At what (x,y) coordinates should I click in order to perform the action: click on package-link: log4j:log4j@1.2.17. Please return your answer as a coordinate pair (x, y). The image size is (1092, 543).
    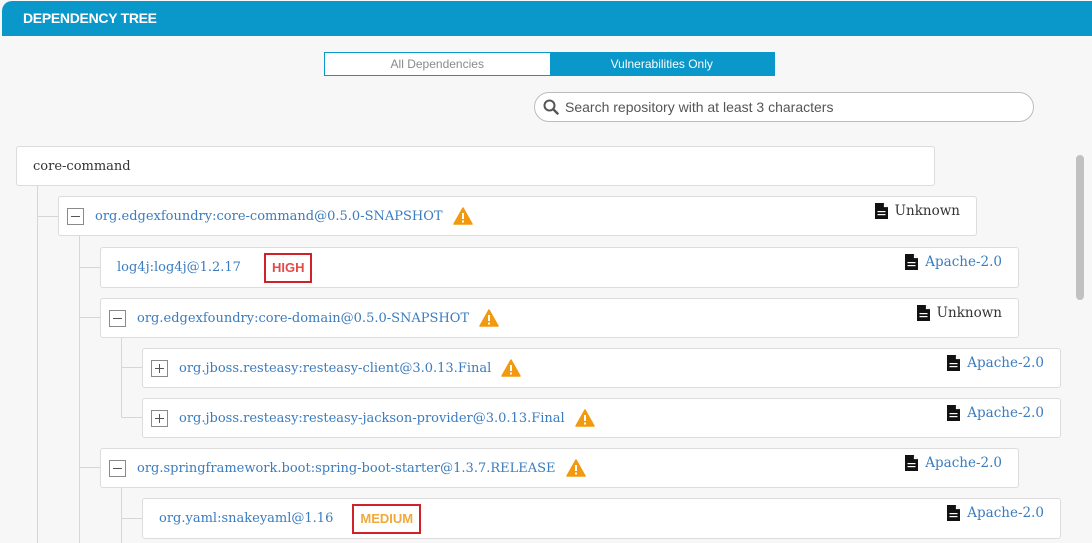
    Looking at the image, I should click on (179, 267).